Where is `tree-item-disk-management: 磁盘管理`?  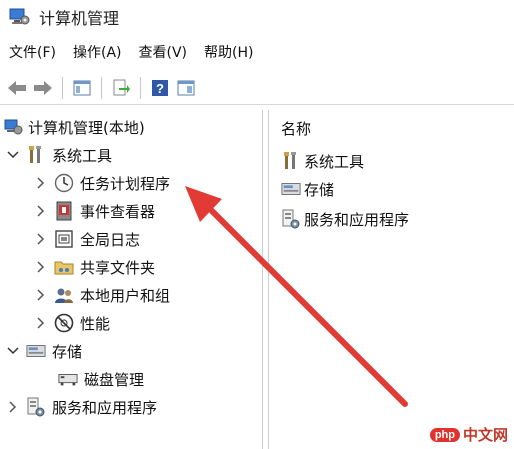 tree-item-disk-management: 磁盘管理 is located at coordinates (101, 379).